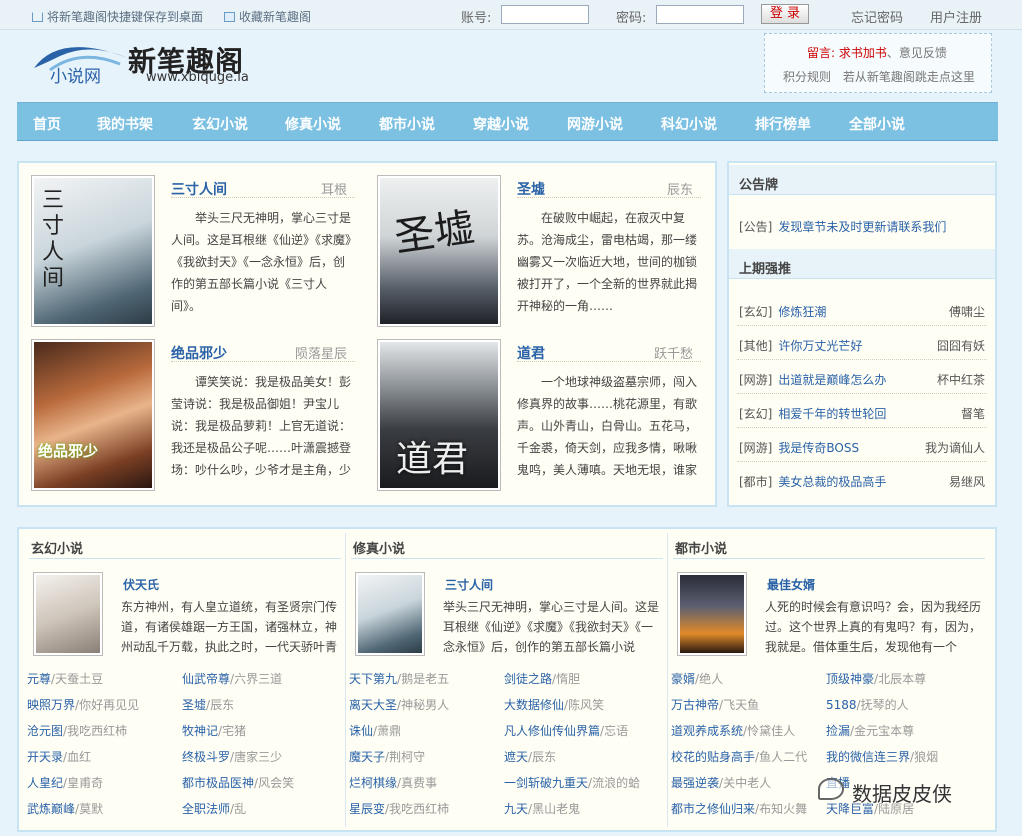 This screenshot has width=1022, height=836. What do you see at coordinates (407, 124) in the screenshot?
I see `nav-dushi: 都市小说` at bounding box center [407, 124].